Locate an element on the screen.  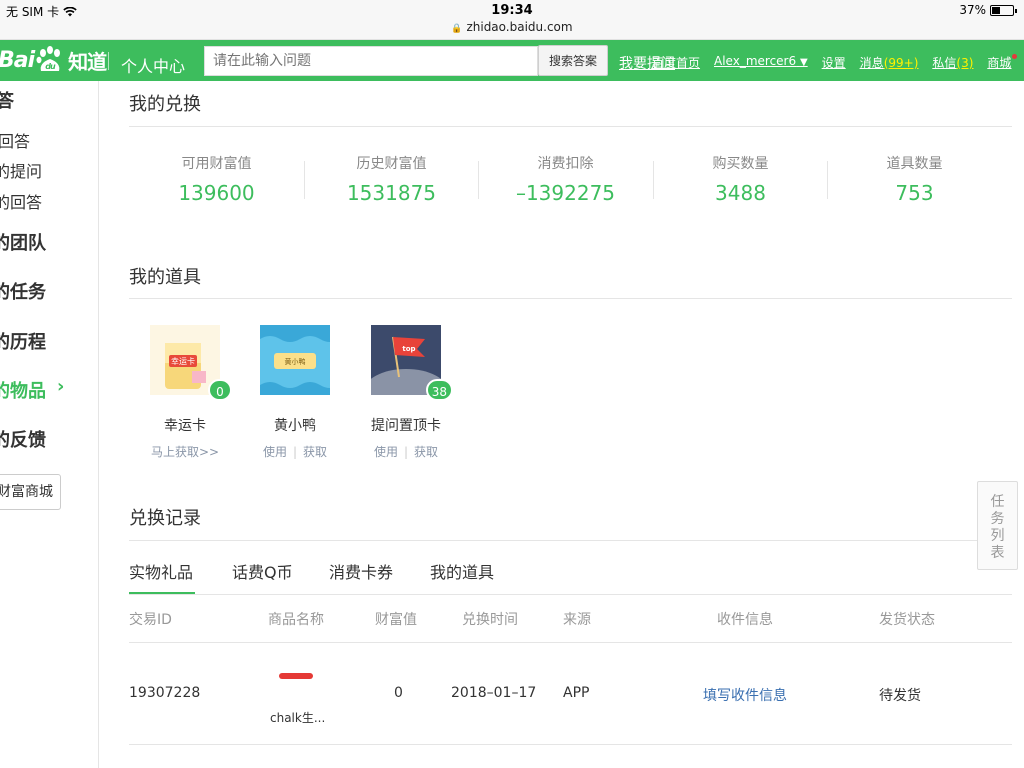
sidebar-item-my-items: 的物品 is located at coordinates (45, 390).